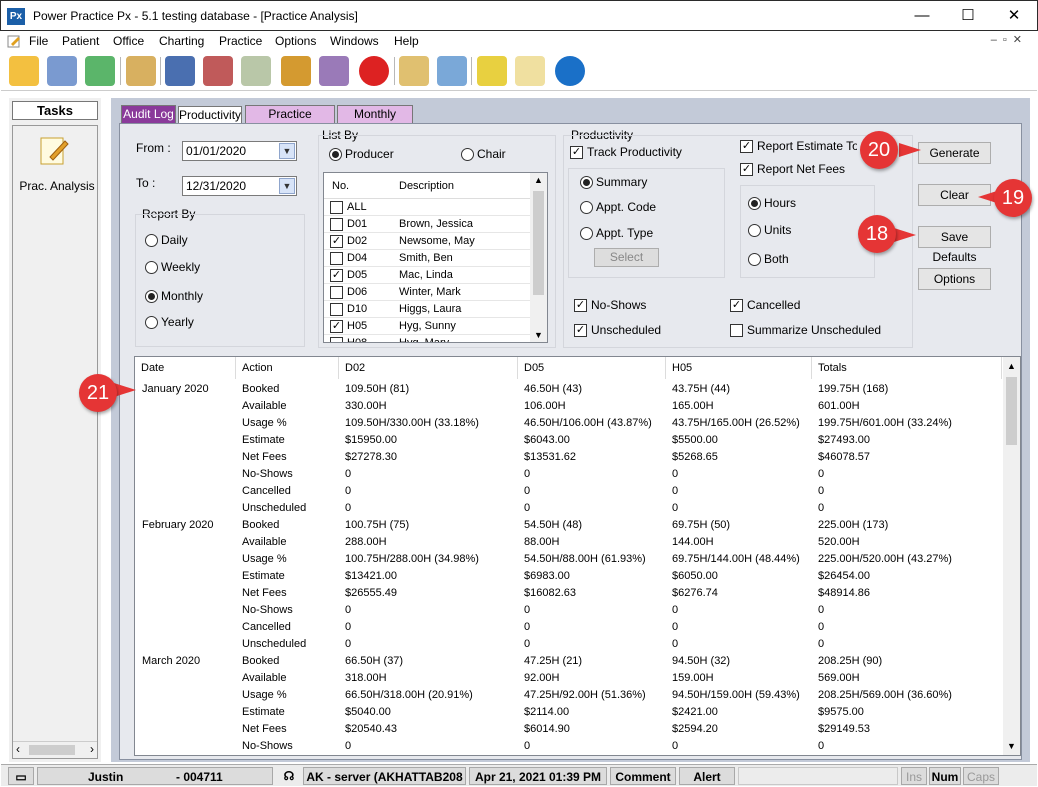 The height and width of the screenshot is (787, 1038). What do you see at coordinates (406, 41) in the screenshot?
I see `menu-help: Help` at bounding box center [406, 41].